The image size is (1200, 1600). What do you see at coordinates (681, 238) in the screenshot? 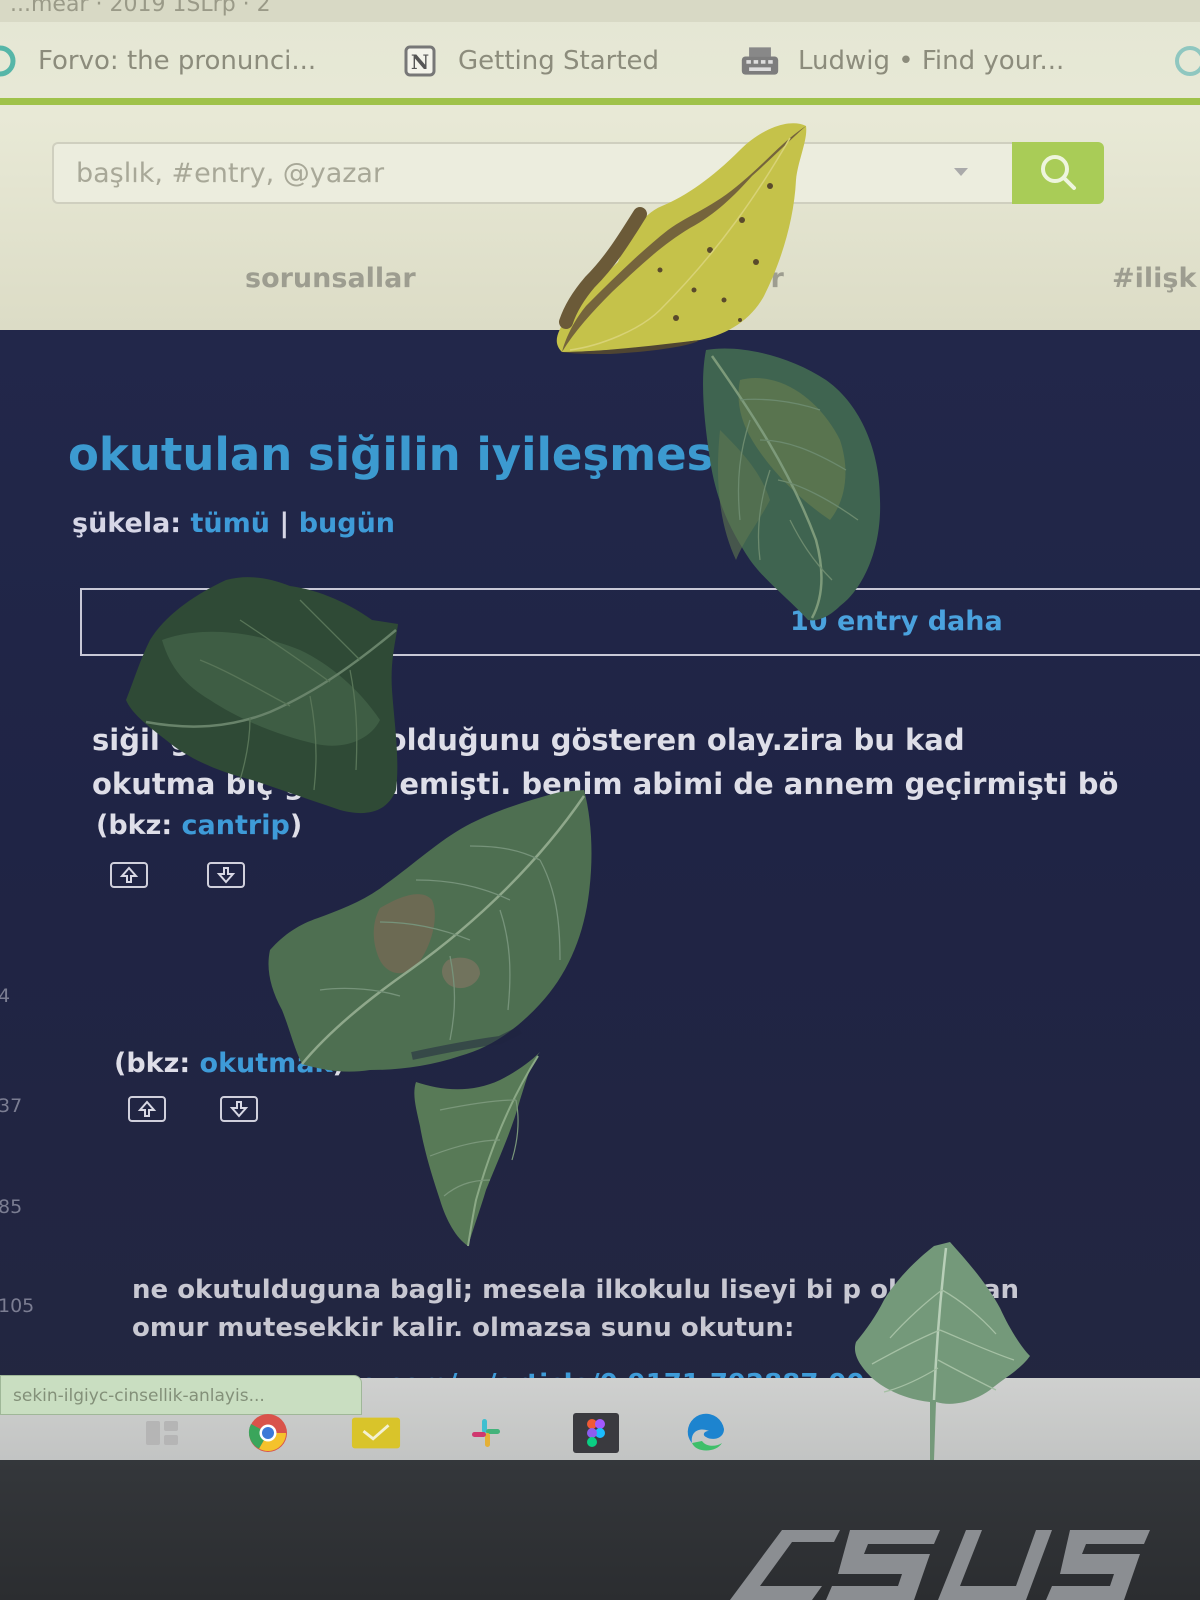
I see `yellow-diseased-leaf` at bounding box center [681, 238].